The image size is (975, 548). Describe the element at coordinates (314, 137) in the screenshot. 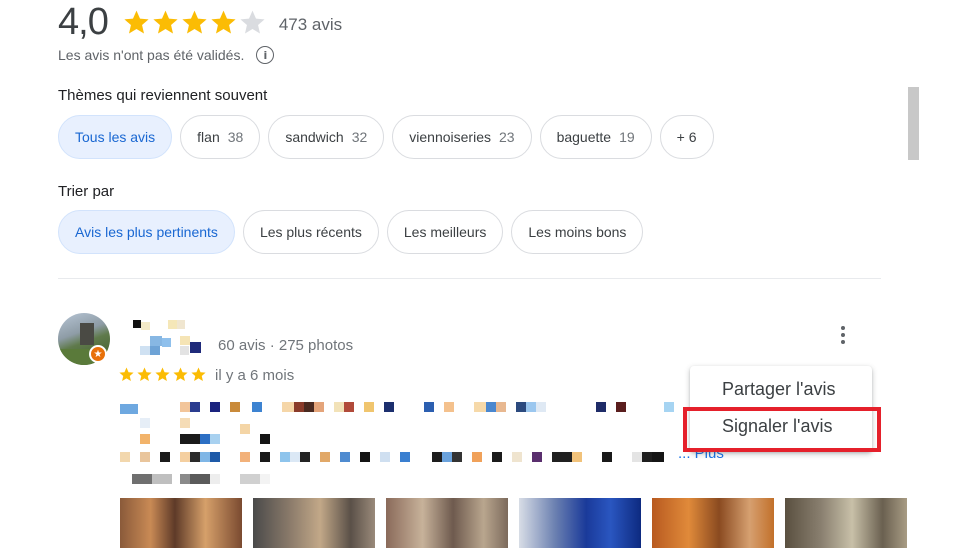

I see `chip-label: sandwich` at that location.